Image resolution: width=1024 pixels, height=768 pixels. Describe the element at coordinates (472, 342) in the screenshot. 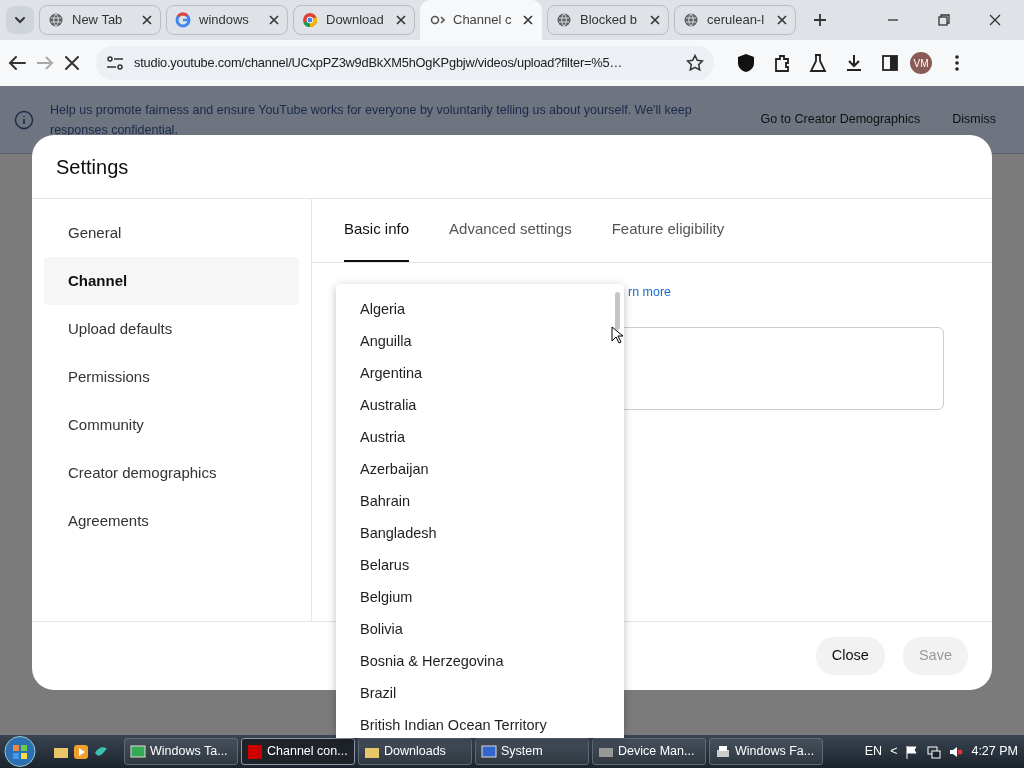

I see `dropdown-option: Anguilla` at that location.